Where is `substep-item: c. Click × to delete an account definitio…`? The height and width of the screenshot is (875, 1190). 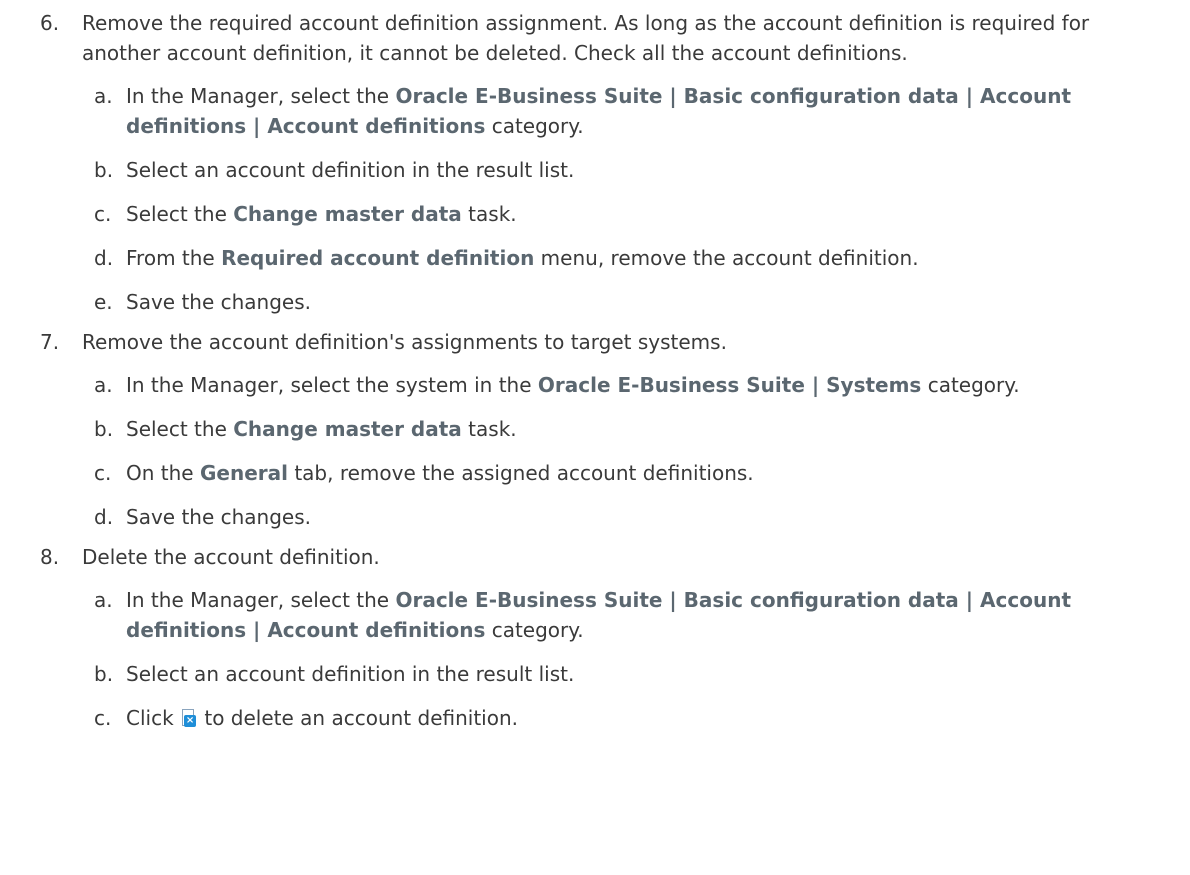 substep-item: c. Click × to delete an account definitio… is located at coordinates (624, 718).